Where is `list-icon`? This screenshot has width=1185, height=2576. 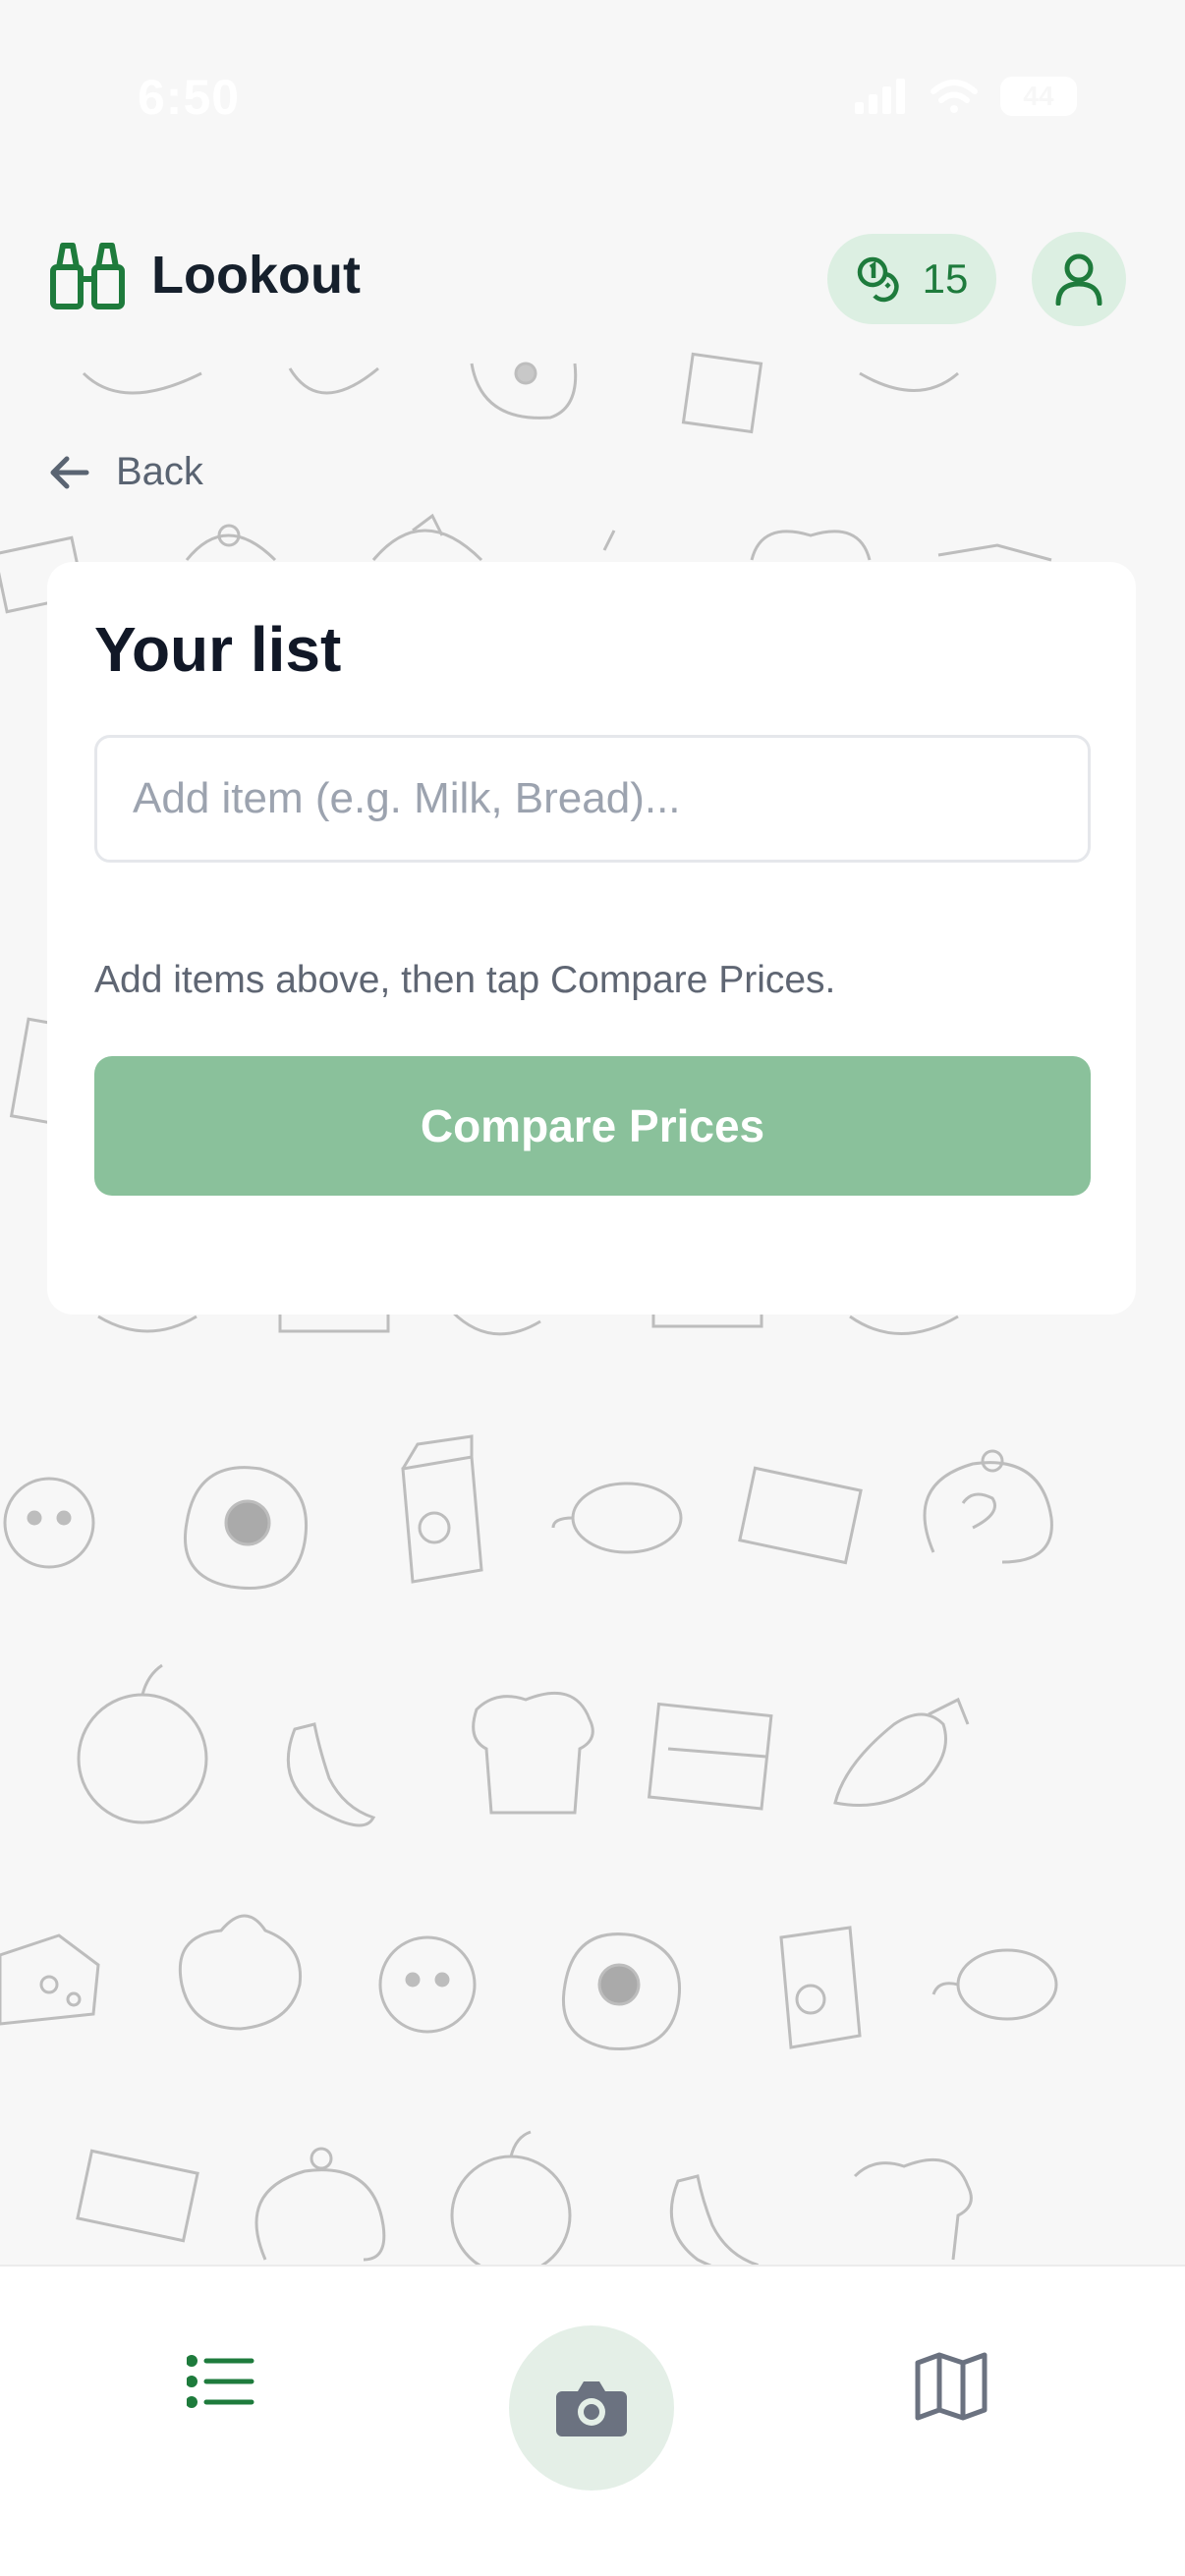
list-icon is located at coordinates (220, 2381).